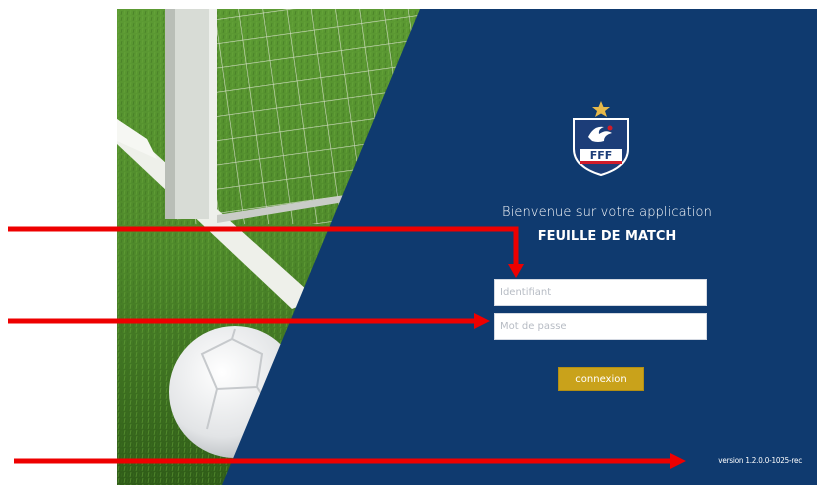  I want to click on welcome-text: Bienvenue sur votre application, so click(607, 212).